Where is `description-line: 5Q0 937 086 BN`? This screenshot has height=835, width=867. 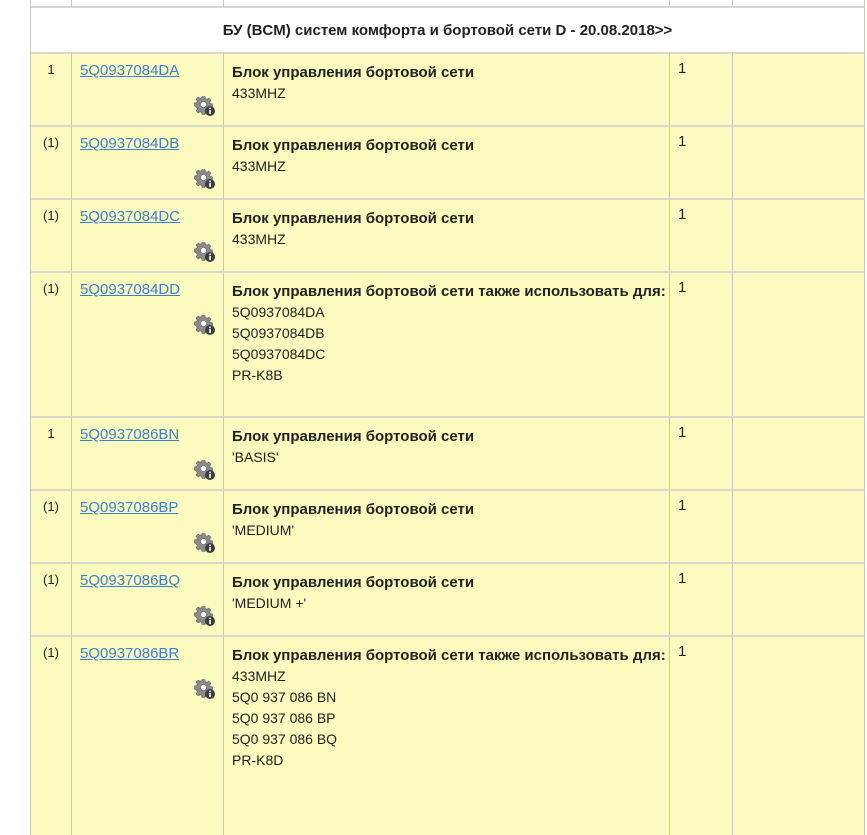 description-line: 5Q0 937 086 BN is located at coordinates (284, 697).